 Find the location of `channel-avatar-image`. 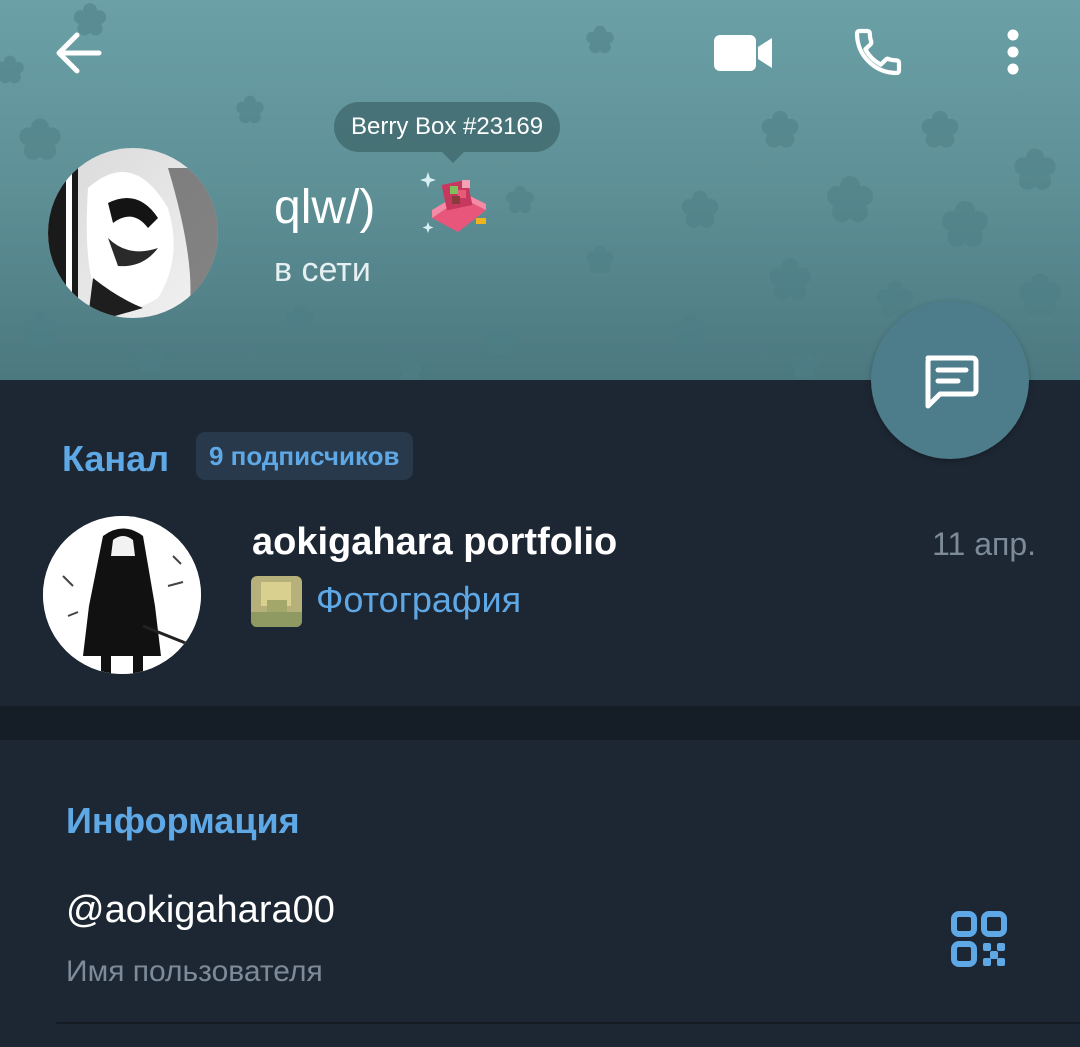

channel-avatar-image is located at coordinates (122, 595).